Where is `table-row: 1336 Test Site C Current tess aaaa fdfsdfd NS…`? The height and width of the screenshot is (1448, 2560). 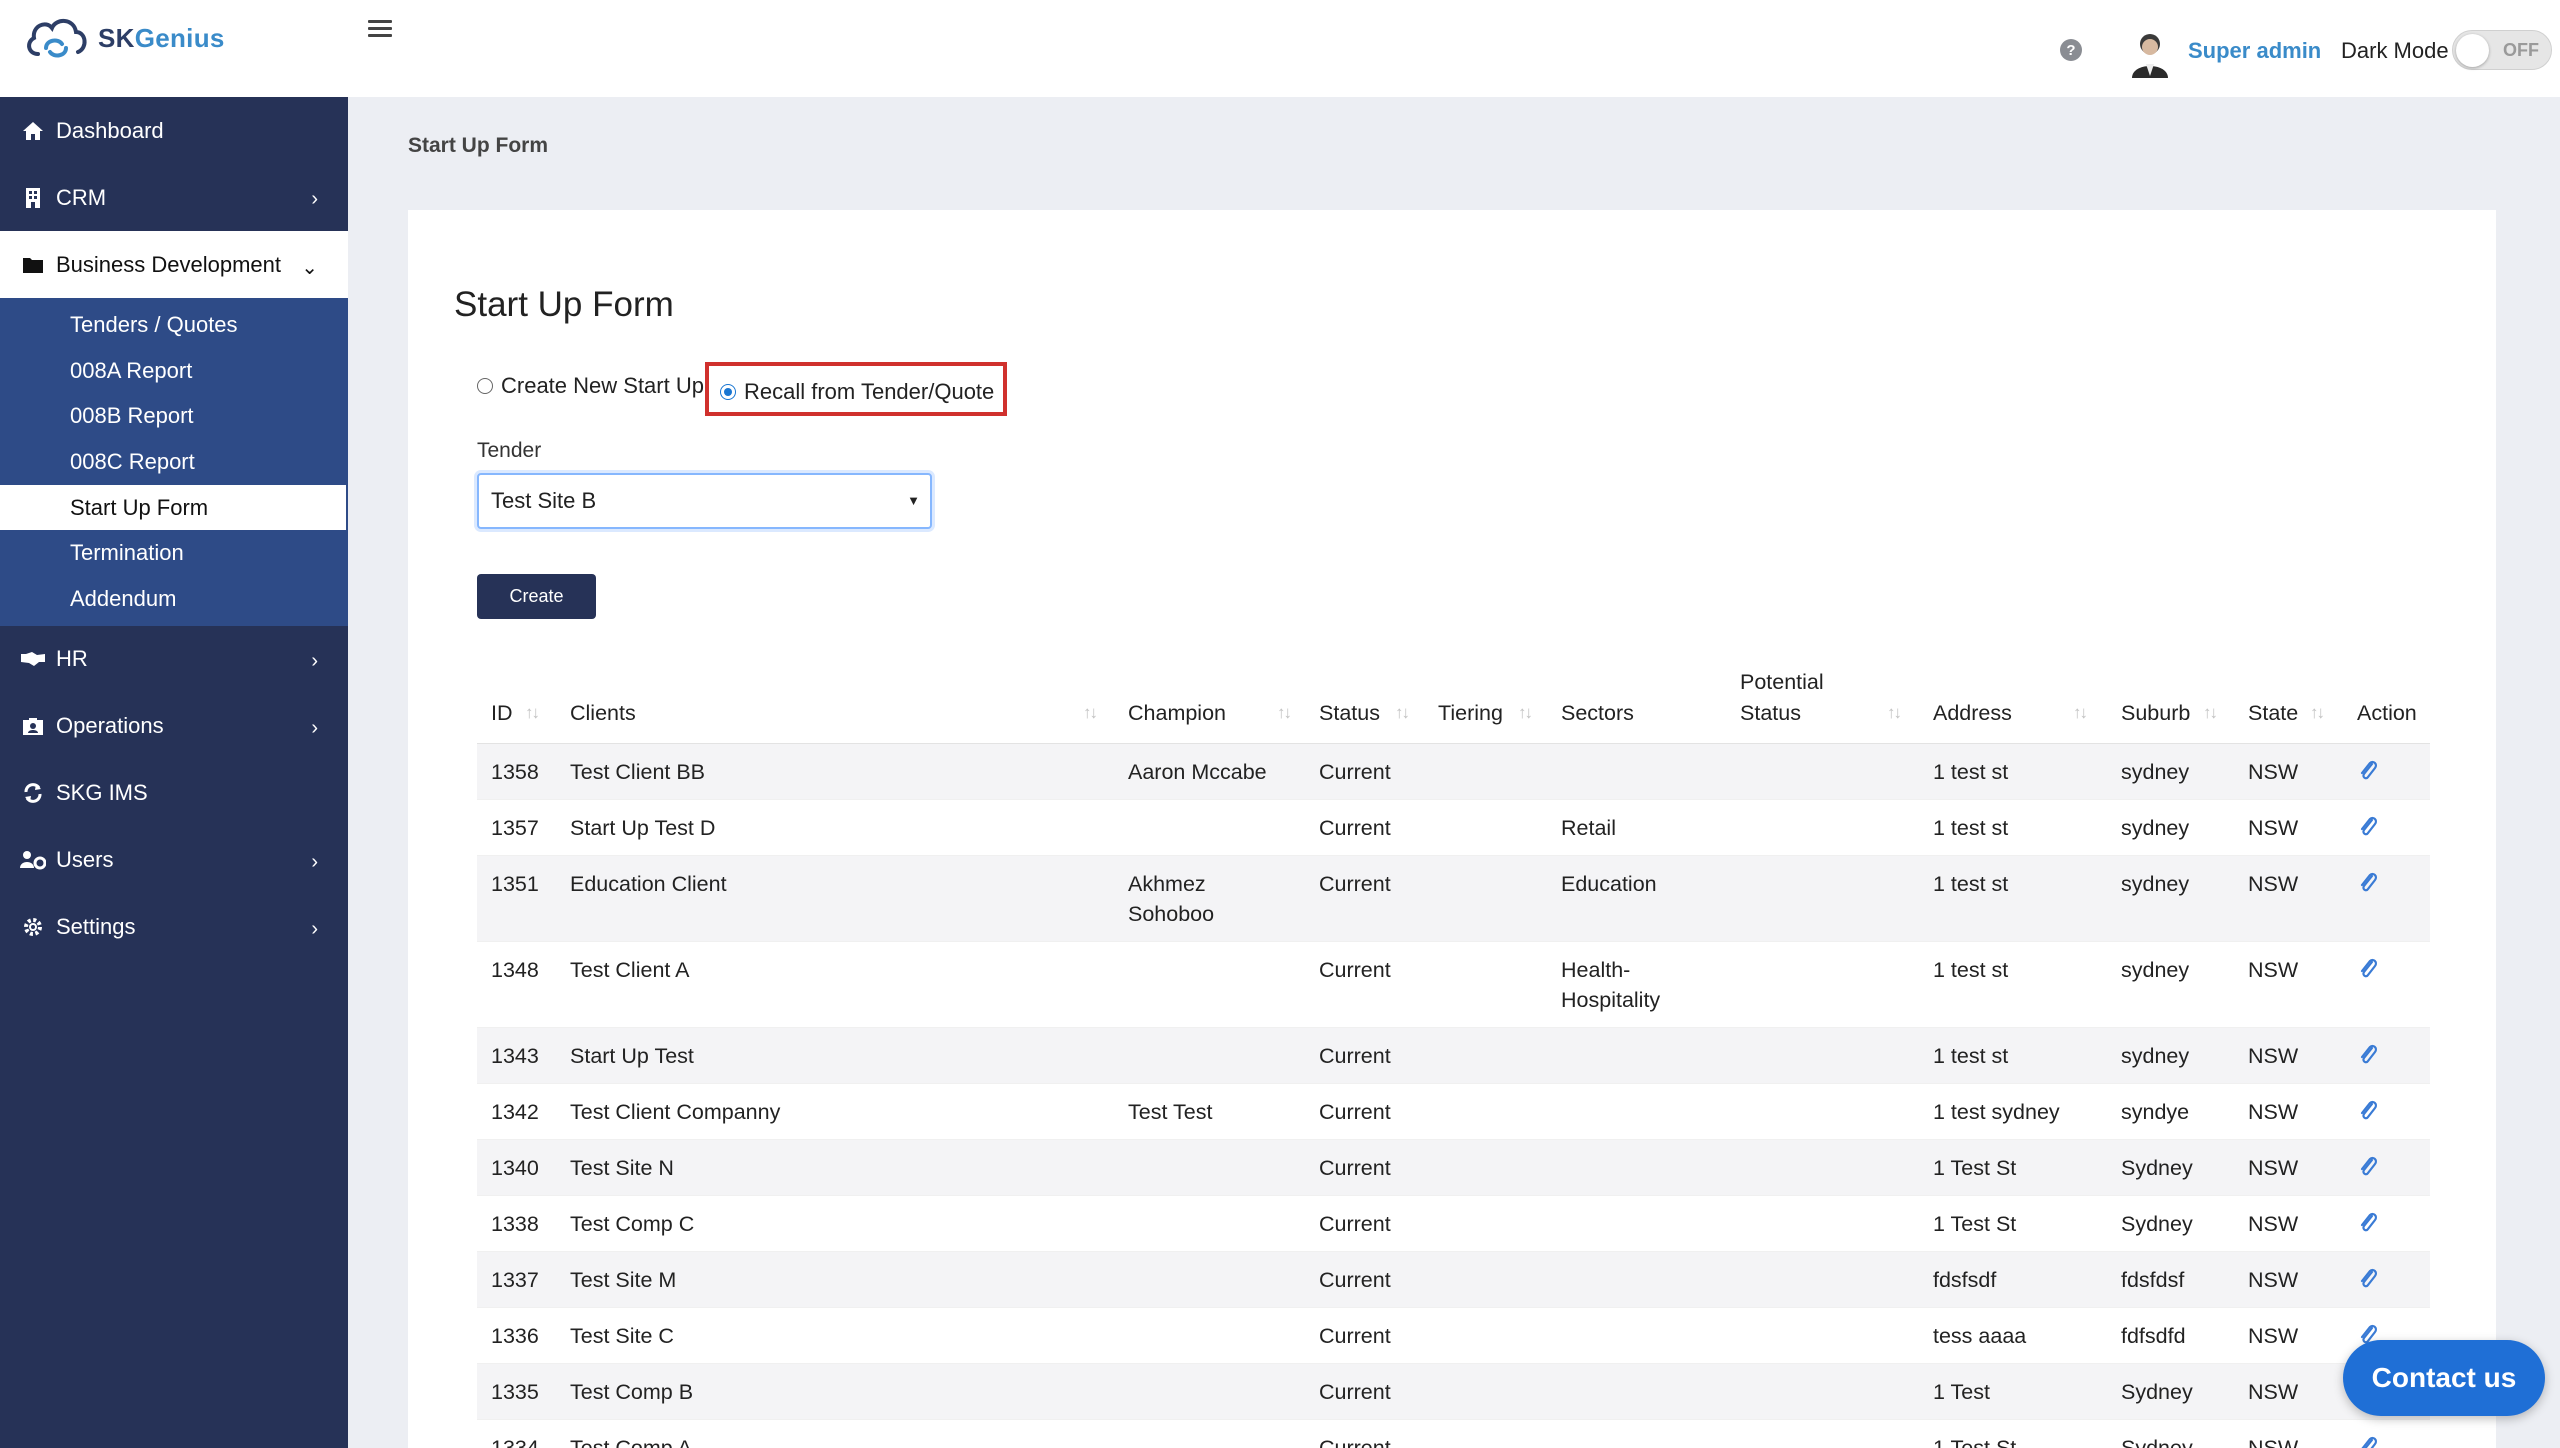 table-row: 1336 Test Site C Current tess aaaa fdfsdfd NS… is located at coordinates (1453, 1336).